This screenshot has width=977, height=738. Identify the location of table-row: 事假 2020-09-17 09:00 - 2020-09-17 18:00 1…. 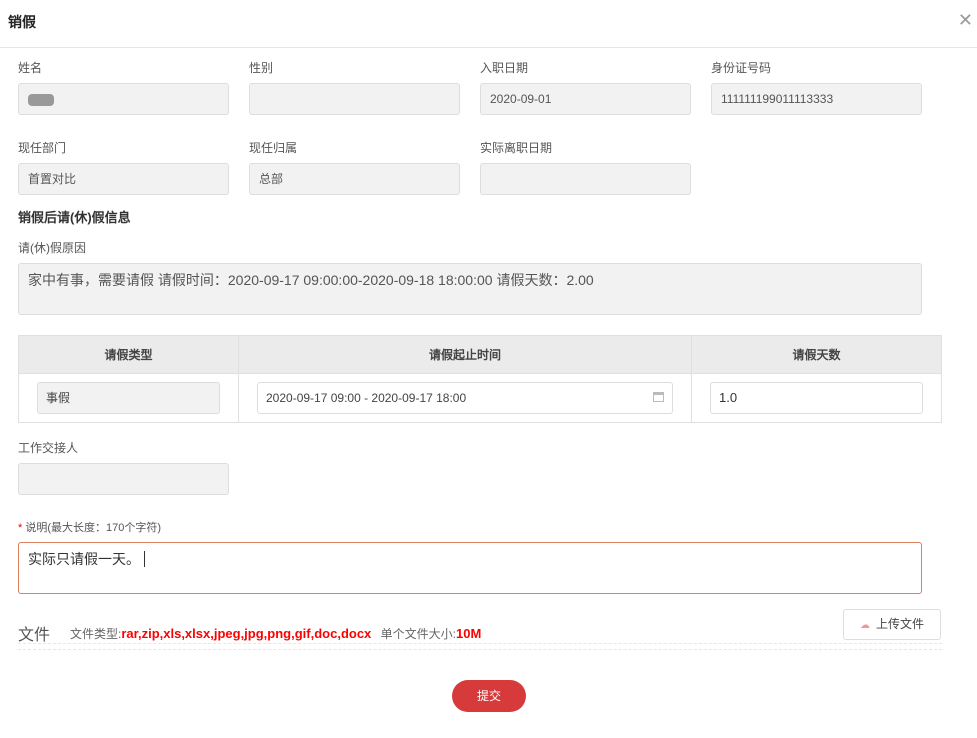
(480, 398).